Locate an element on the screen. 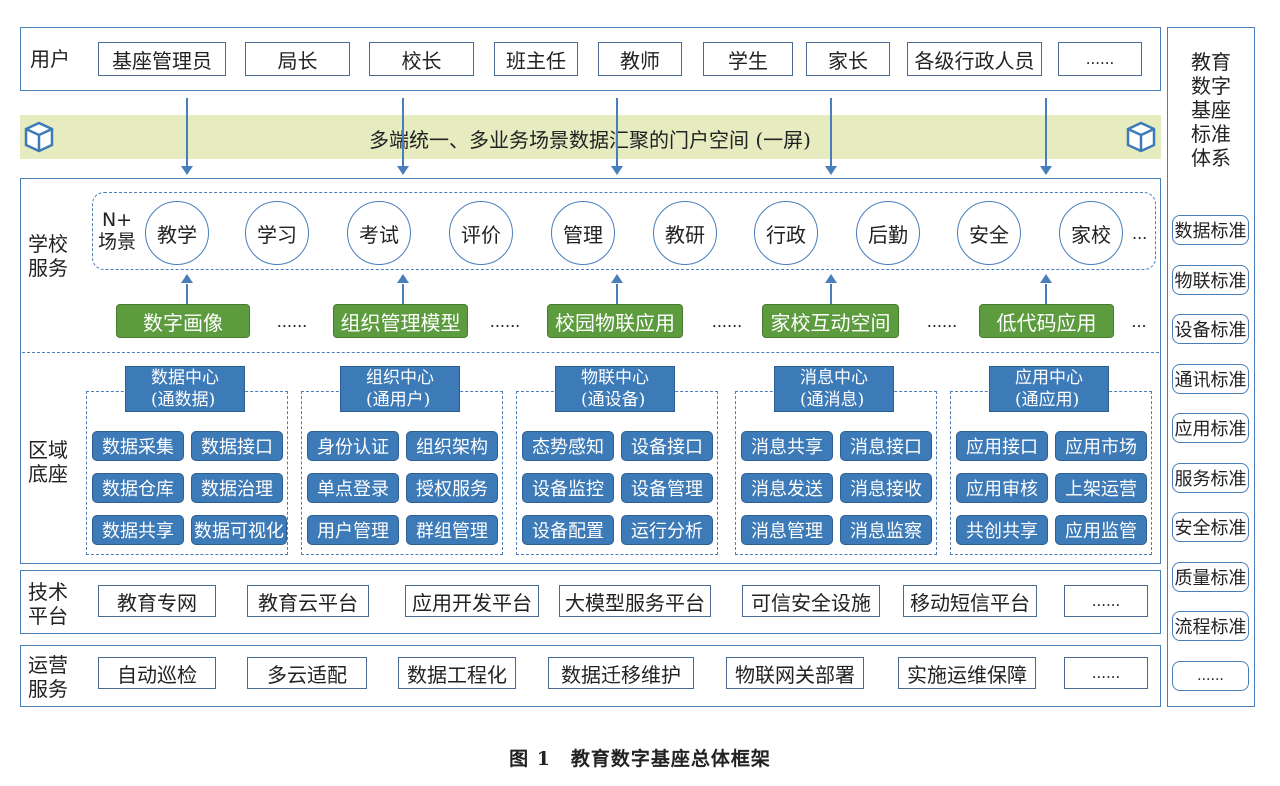 This screenshot has width=1280, height=786. center-title: 物联中心 (通设备) is located at coordinates (615, 389).